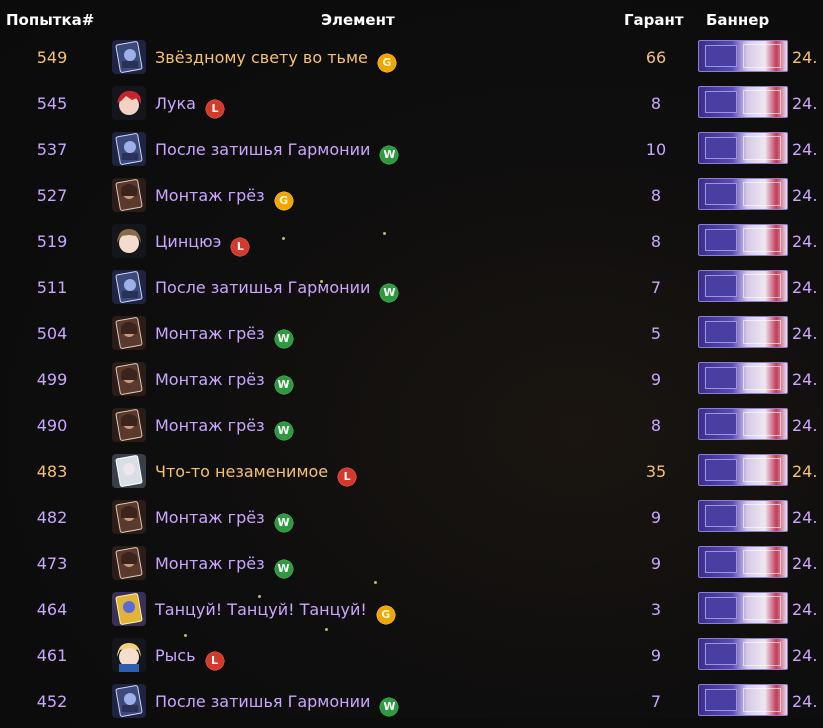 The image size is (823, 728). I want to click on item-name-text: Звёздному свету во тьме, so click(261, 57).